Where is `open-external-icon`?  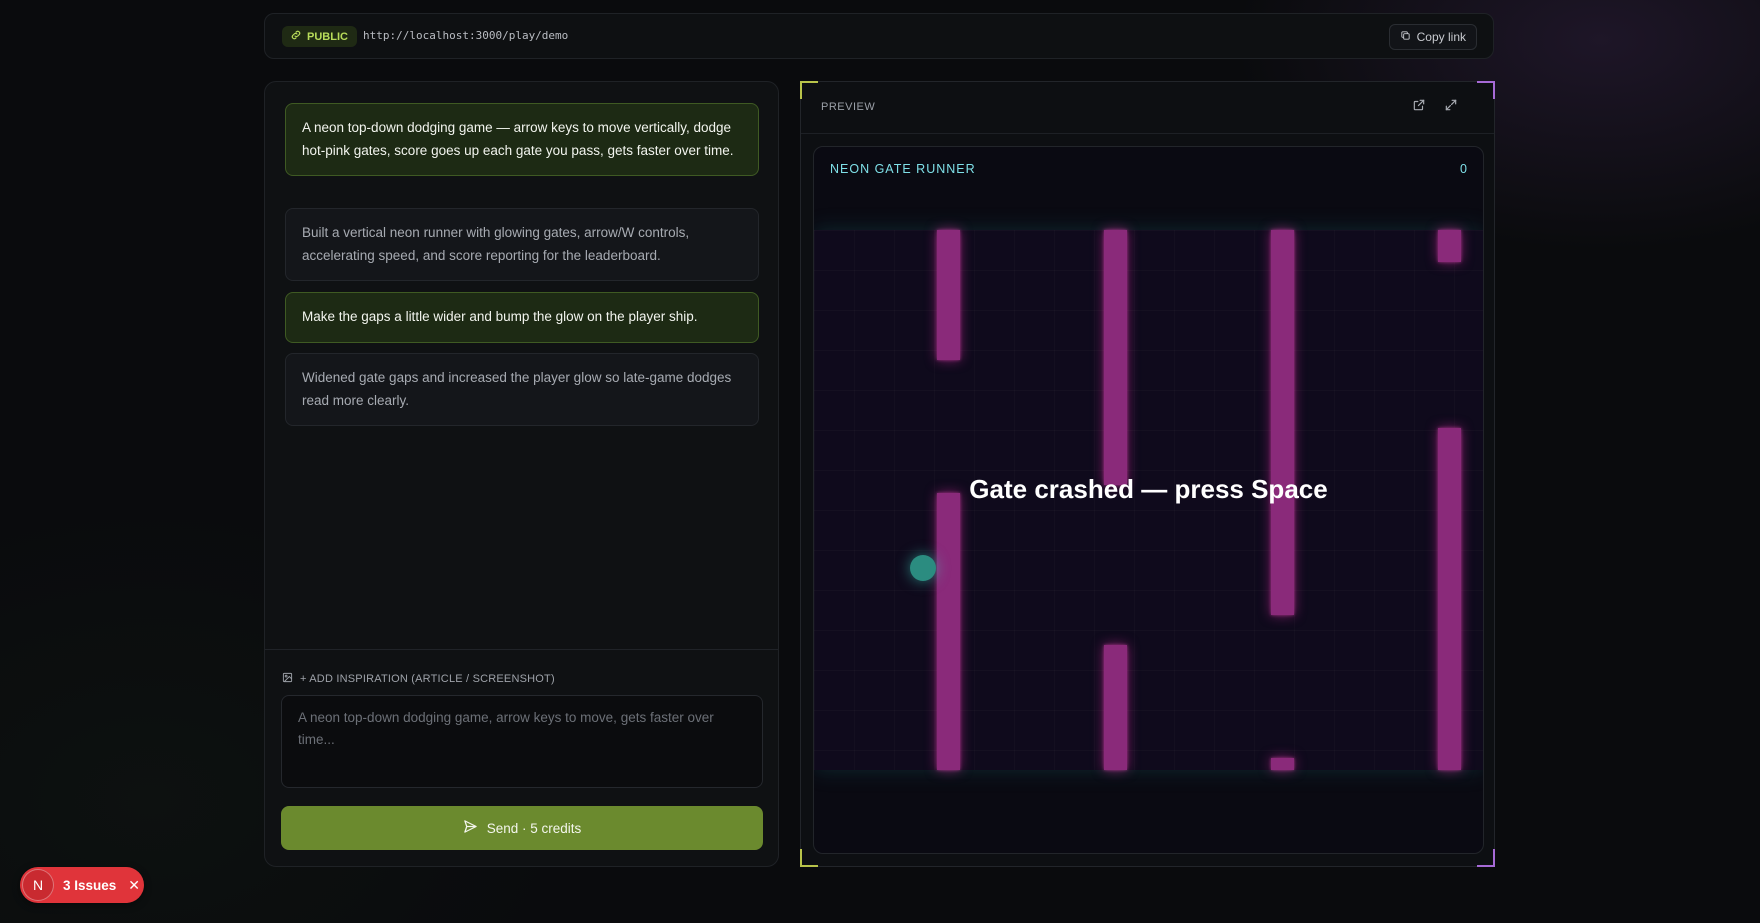 open-external-icon is located at coordinates (1420, 106).